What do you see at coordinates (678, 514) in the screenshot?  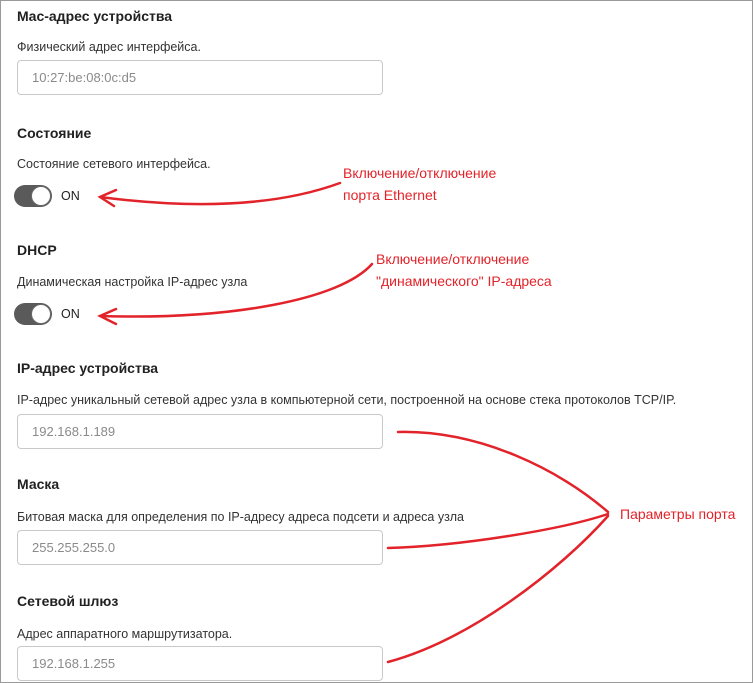 I see `annotation-port-params: Параметры порта` at bounding box center [678, 514].